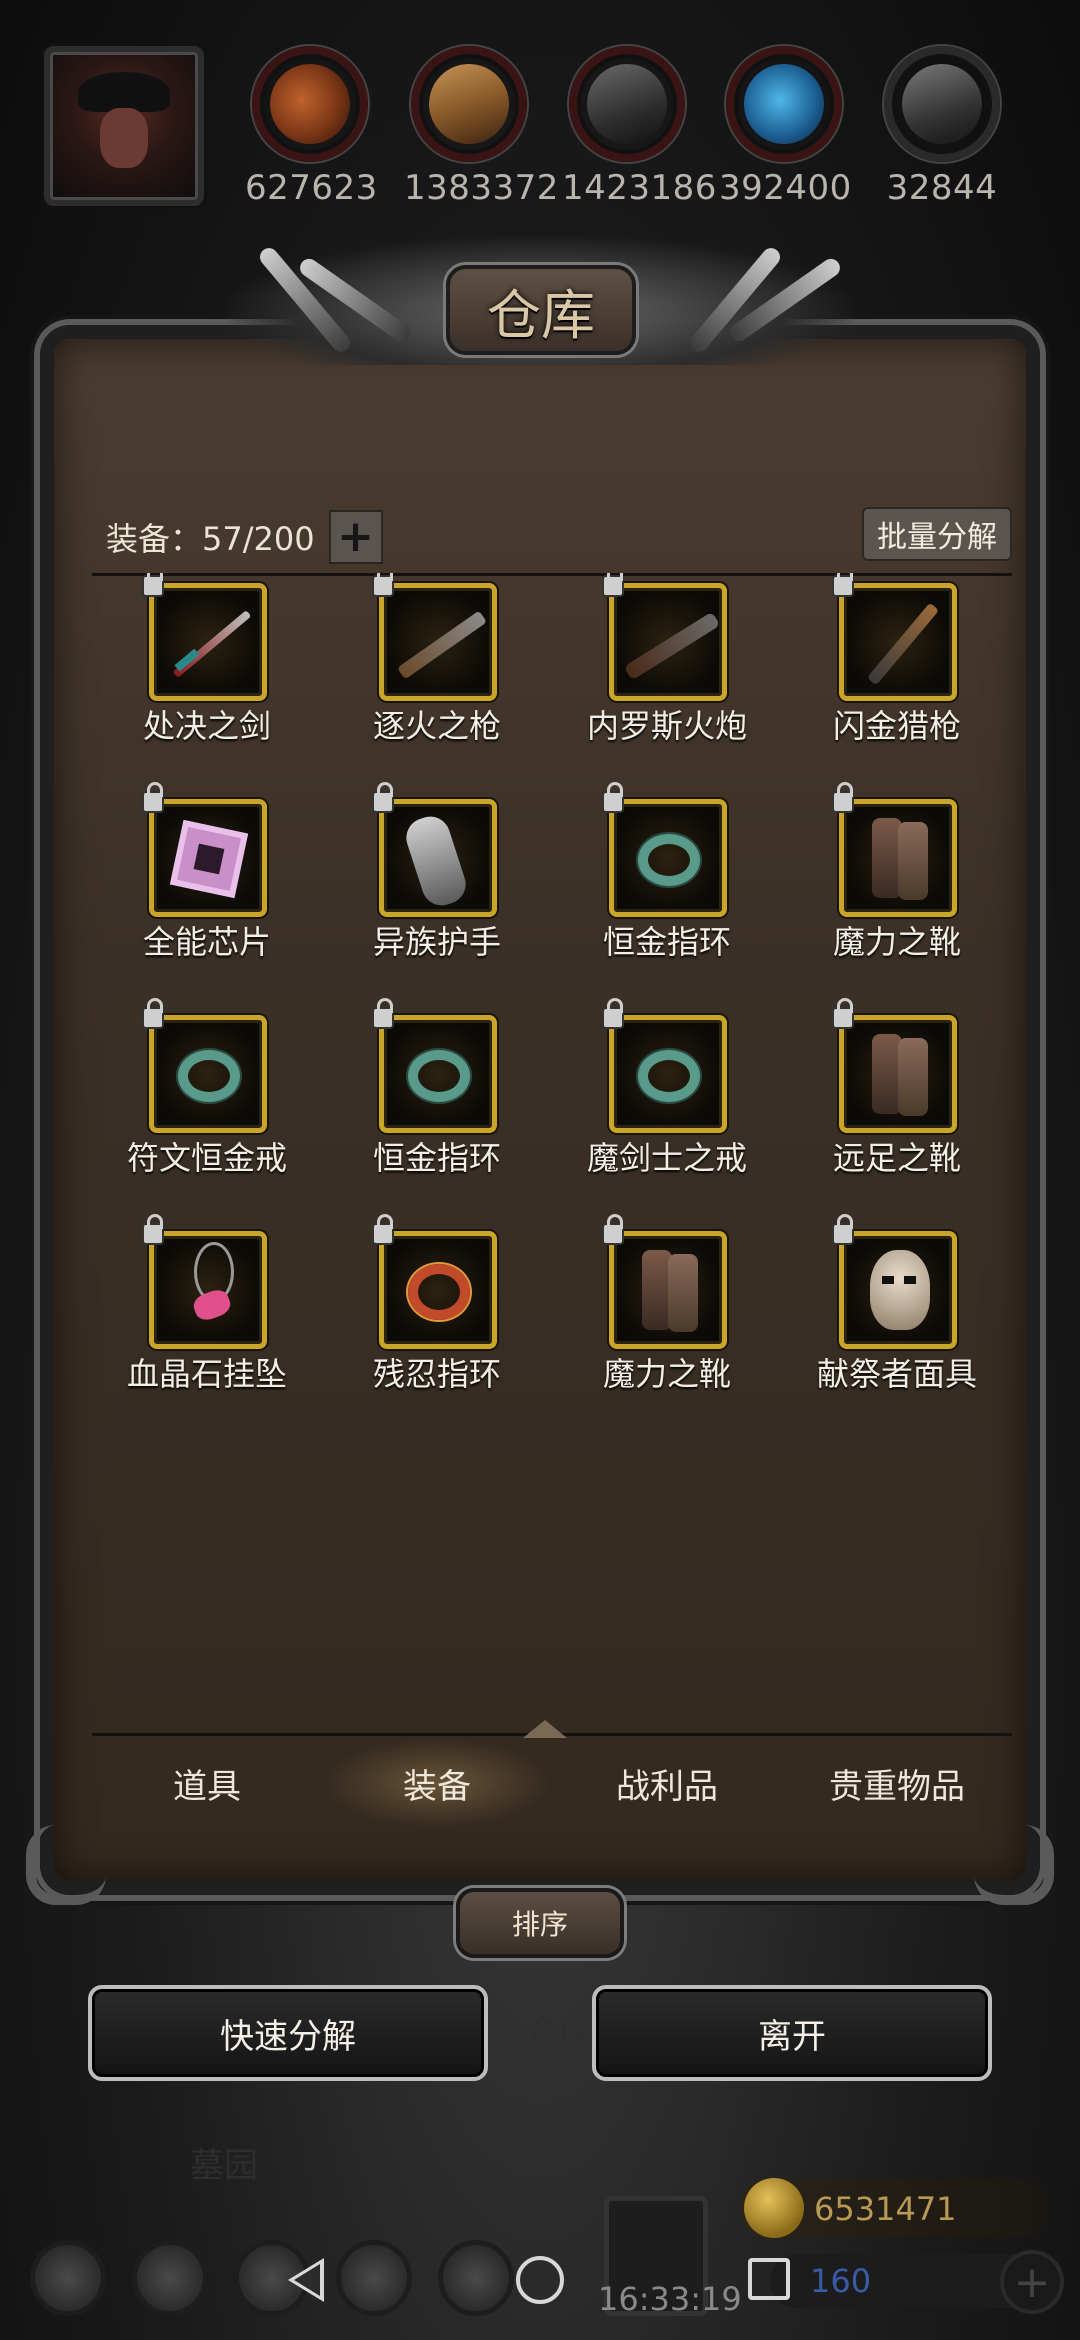 This screenshot has height=2340, width=1080. What do you see at coordinates (124, 92) in the screenshot?
I see `avatar-hat` at bounding box center [124, 92].